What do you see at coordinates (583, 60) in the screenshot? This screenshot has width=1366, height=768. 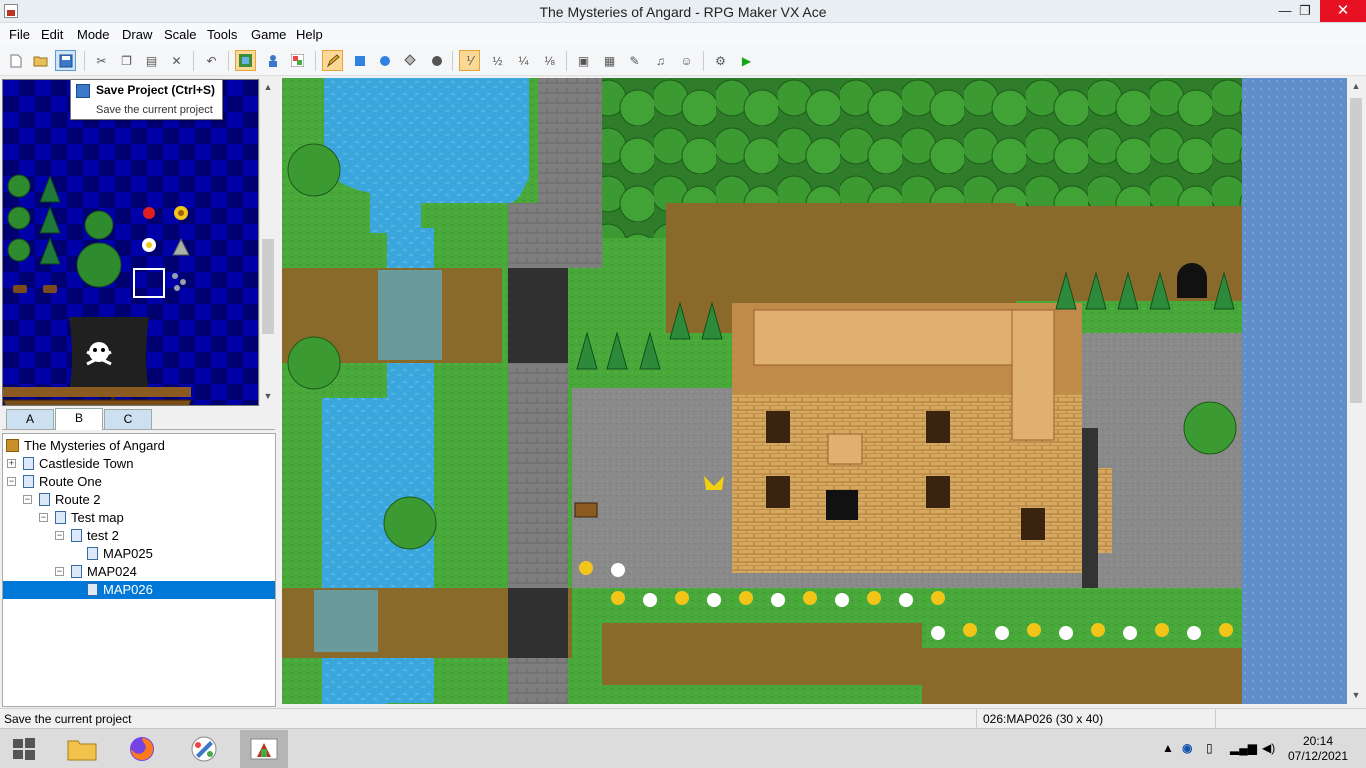 I see `database-icon: ▣` at bounding box center [583, 60].